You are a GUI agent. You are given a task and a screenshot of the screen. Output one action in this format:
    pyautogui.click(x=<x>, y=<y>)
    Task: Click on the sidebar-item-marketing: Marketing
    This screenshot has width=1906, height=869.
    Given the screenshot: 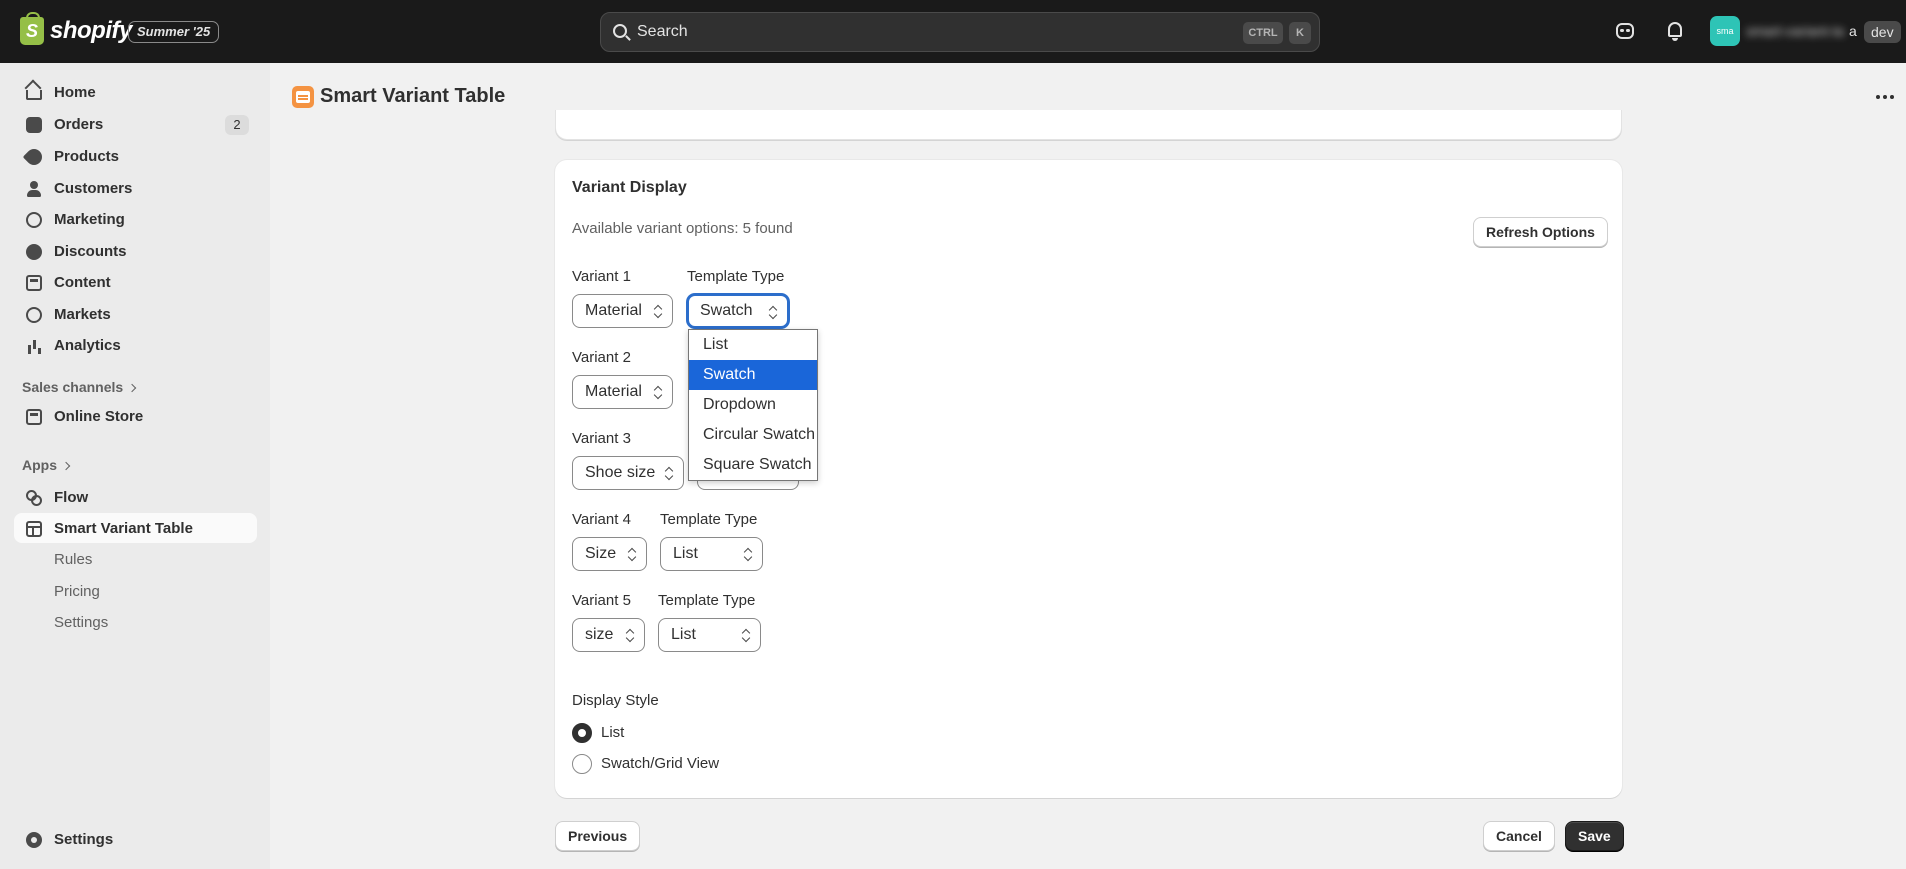 What is the action you would take?
    pyautogui.click(x=135, y=219)
    